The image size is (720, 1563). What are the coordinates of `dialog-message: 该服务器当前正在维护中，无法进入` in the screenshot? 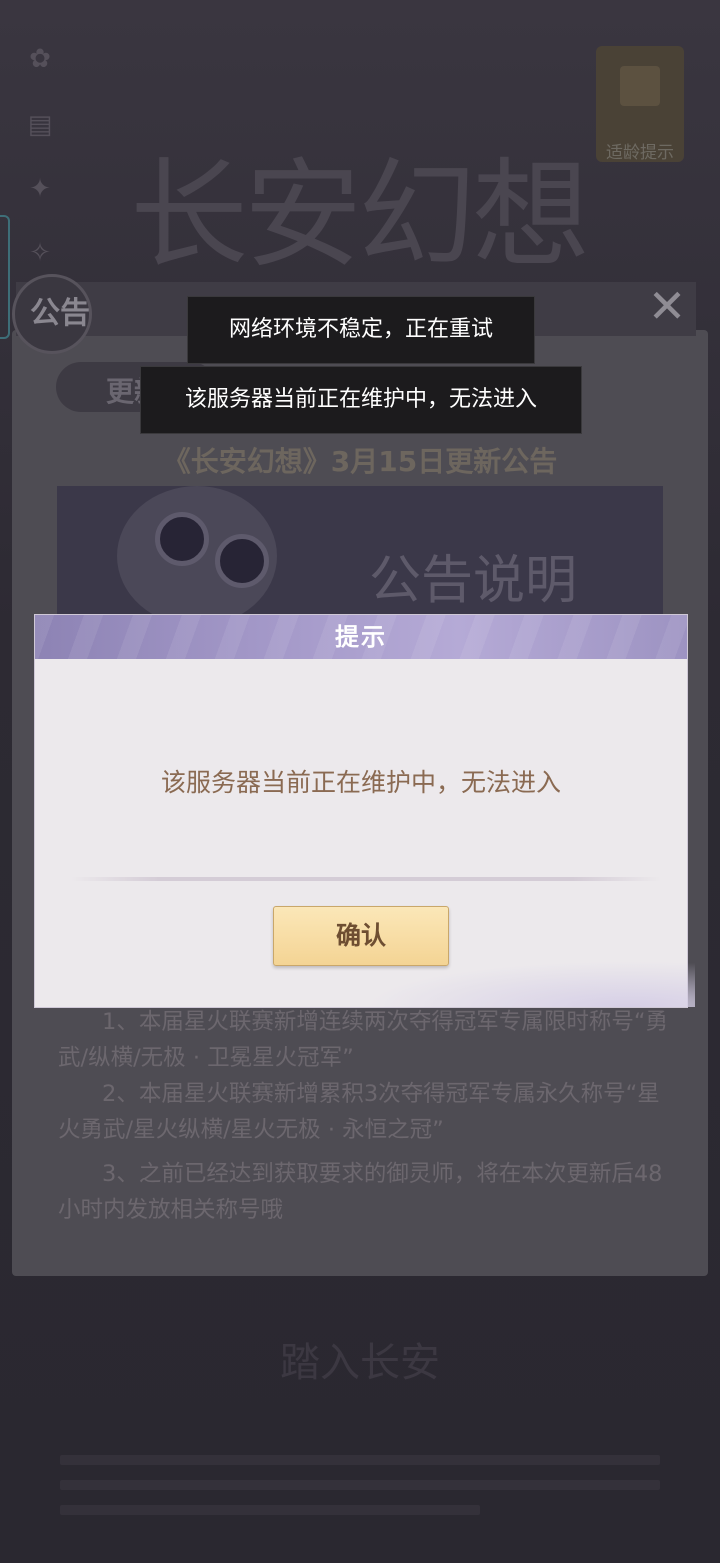 It's located at (360, 782).